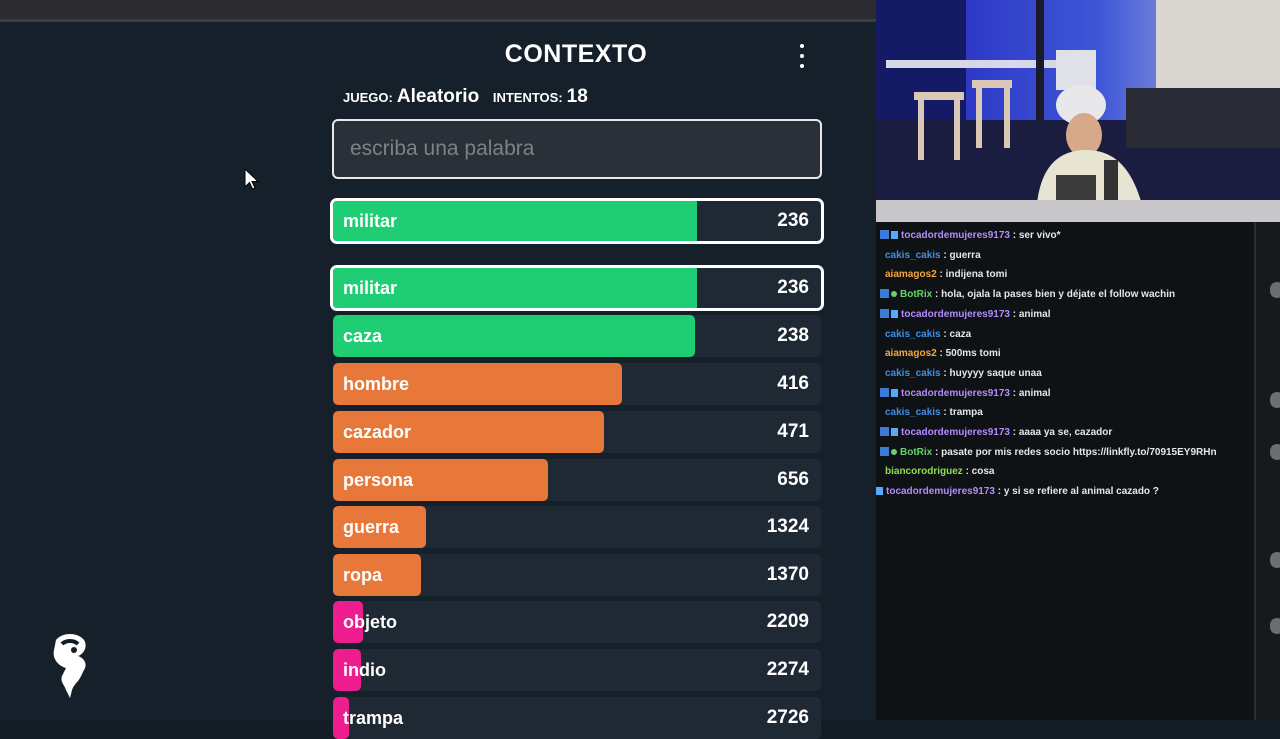 This screenshot has height=739, width=1280. What do you see at coordinates (787, 574) in the screenshot?
I see `guess-rank: 1370` at bounding box center [787, 574].